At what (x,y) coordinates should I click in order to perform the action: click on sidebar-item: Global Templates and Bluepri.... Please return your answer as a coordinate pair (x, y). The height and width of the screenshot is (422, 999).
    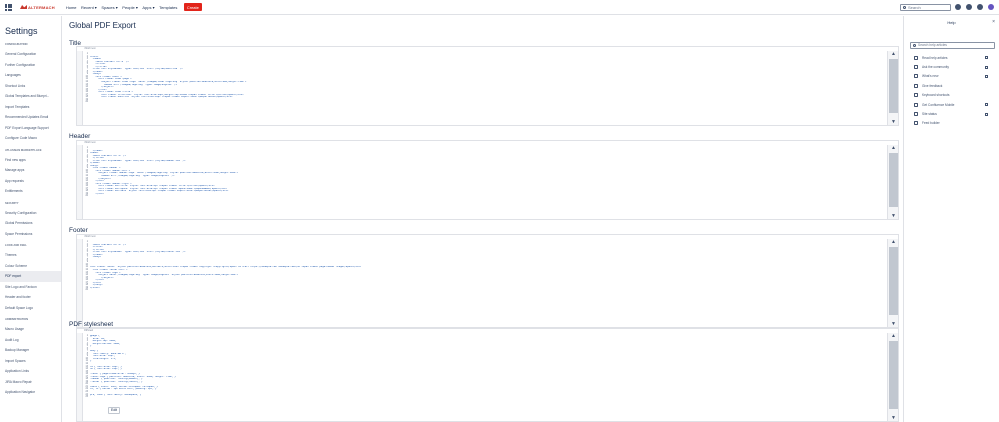
    Looking at the image, I should click on (33, 96).